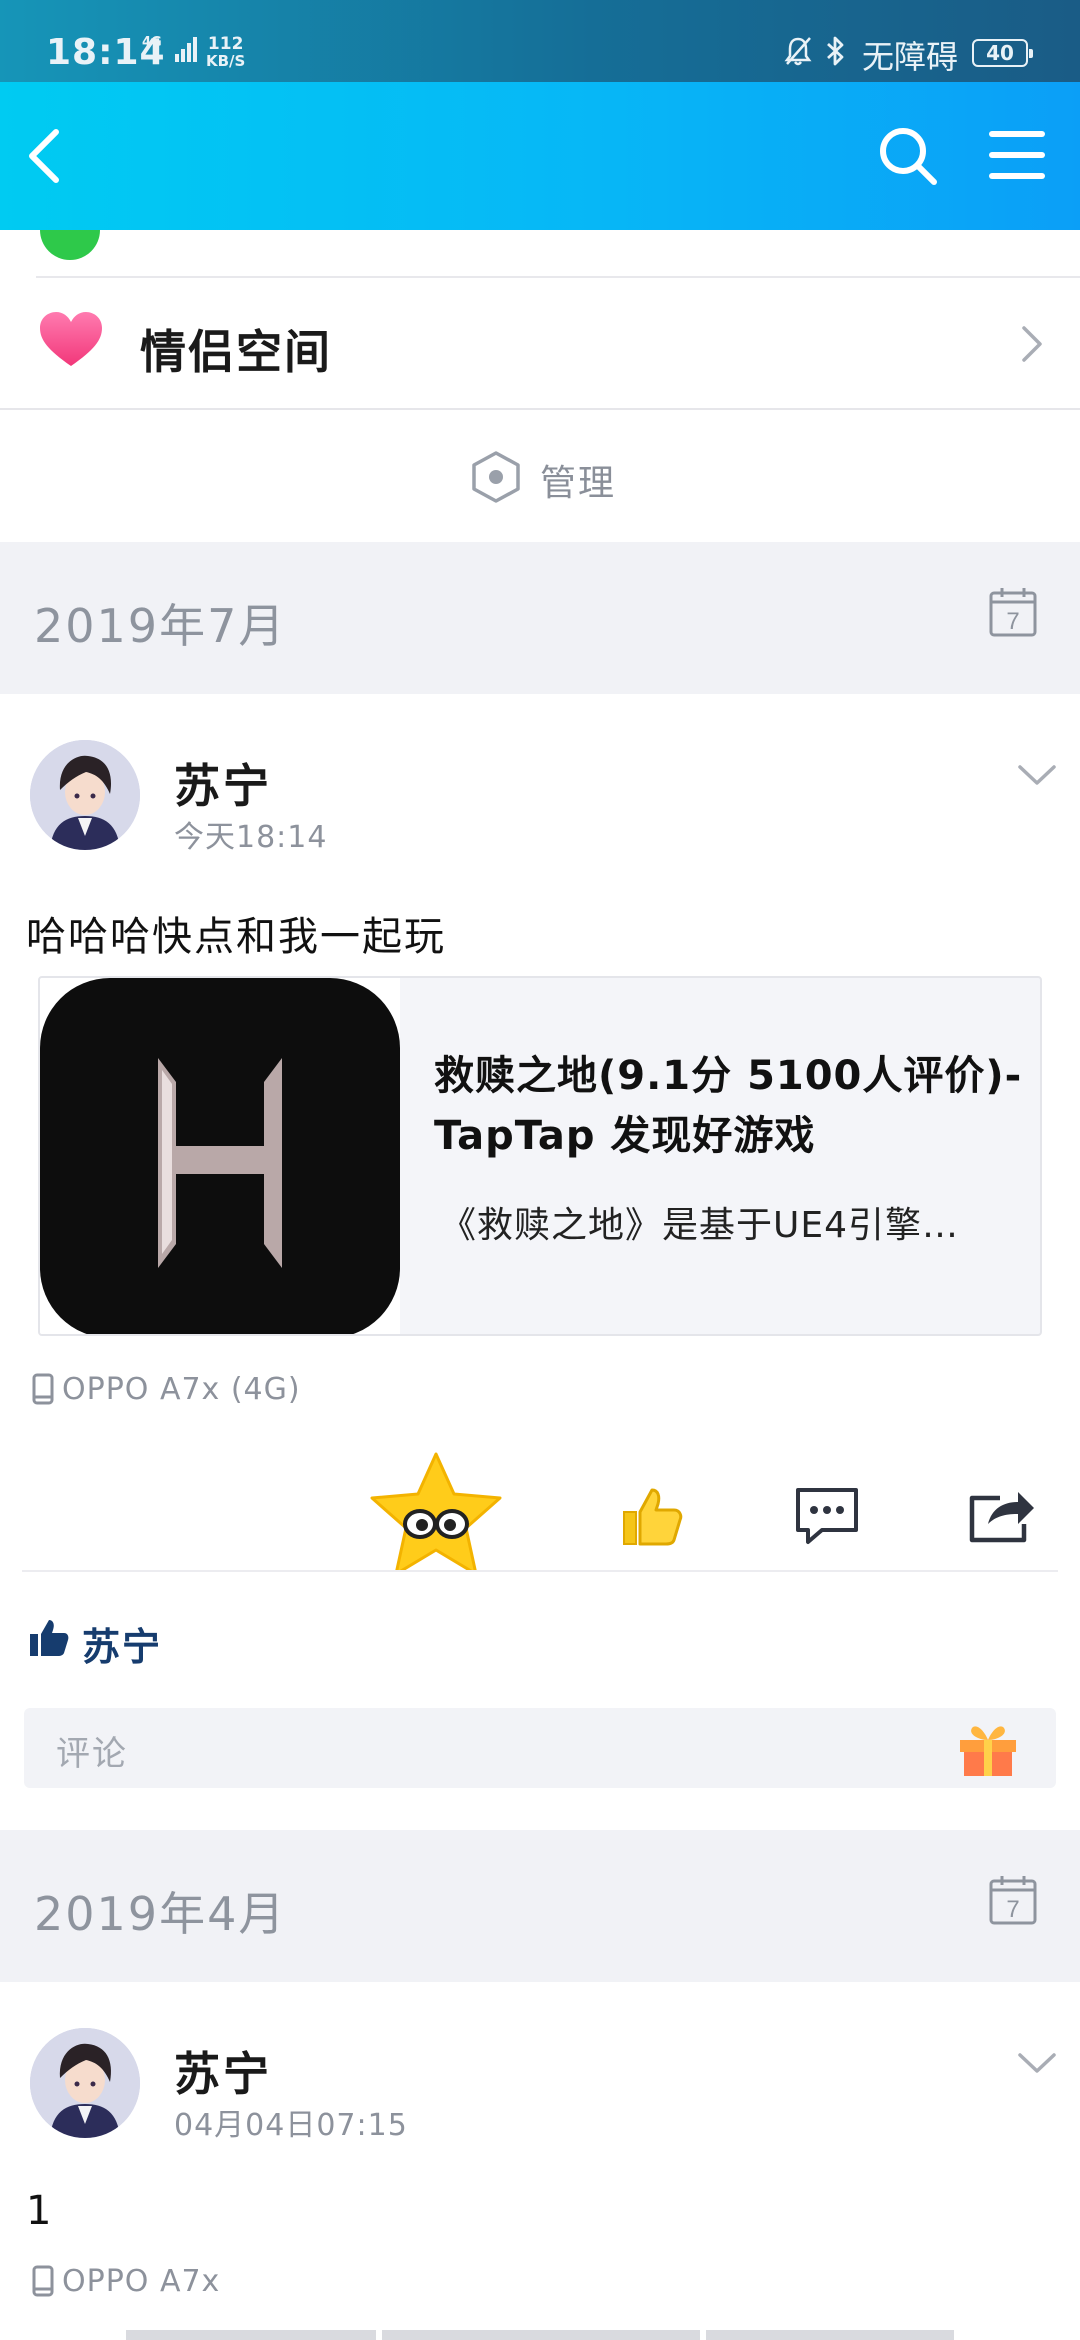 This screenshot has width=1080, height=2340. What do you see at coordinates (540, 253) in the screenshot?
I see `list-item-partial` at bounding box center [540, 253].